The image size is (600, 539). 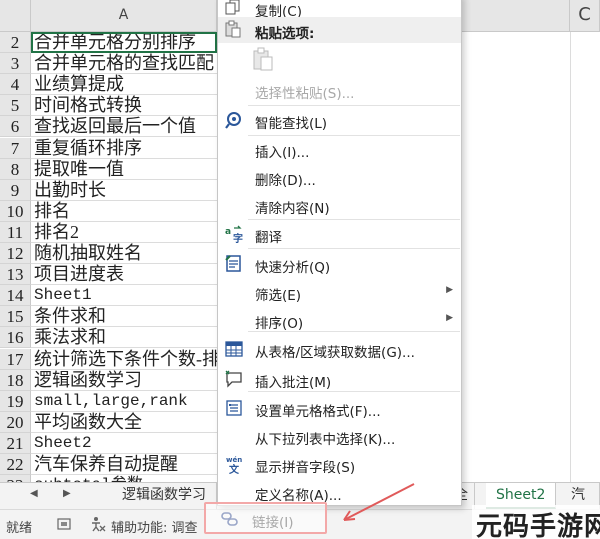 What do you see at coordinates (339, 120) in the screenshot?
I see `menu-smart-lookup: 智能查找(L)` at bounding box center [339, 120].